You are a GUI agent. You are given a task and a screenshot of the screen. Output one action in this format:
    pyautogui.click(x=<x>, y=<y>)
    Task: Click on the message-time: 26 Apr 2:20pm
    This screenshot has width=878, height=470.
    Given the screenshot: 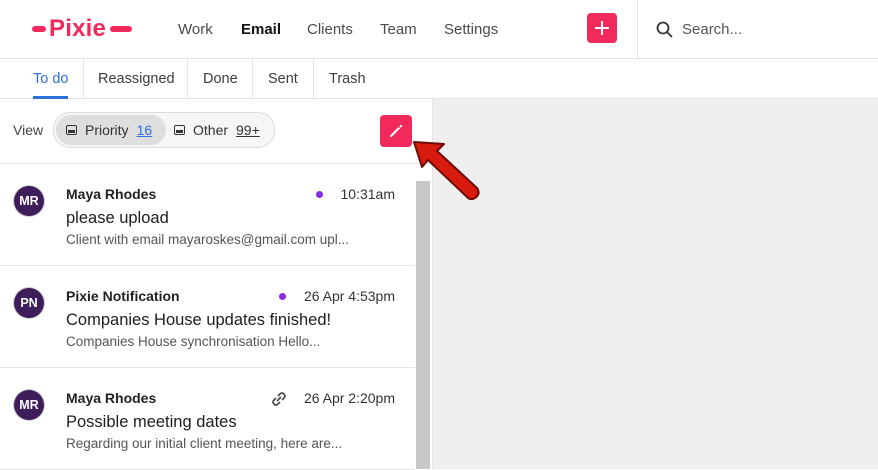 What is the action you would take?
    pyautogui.click(x=349, y=398)
    